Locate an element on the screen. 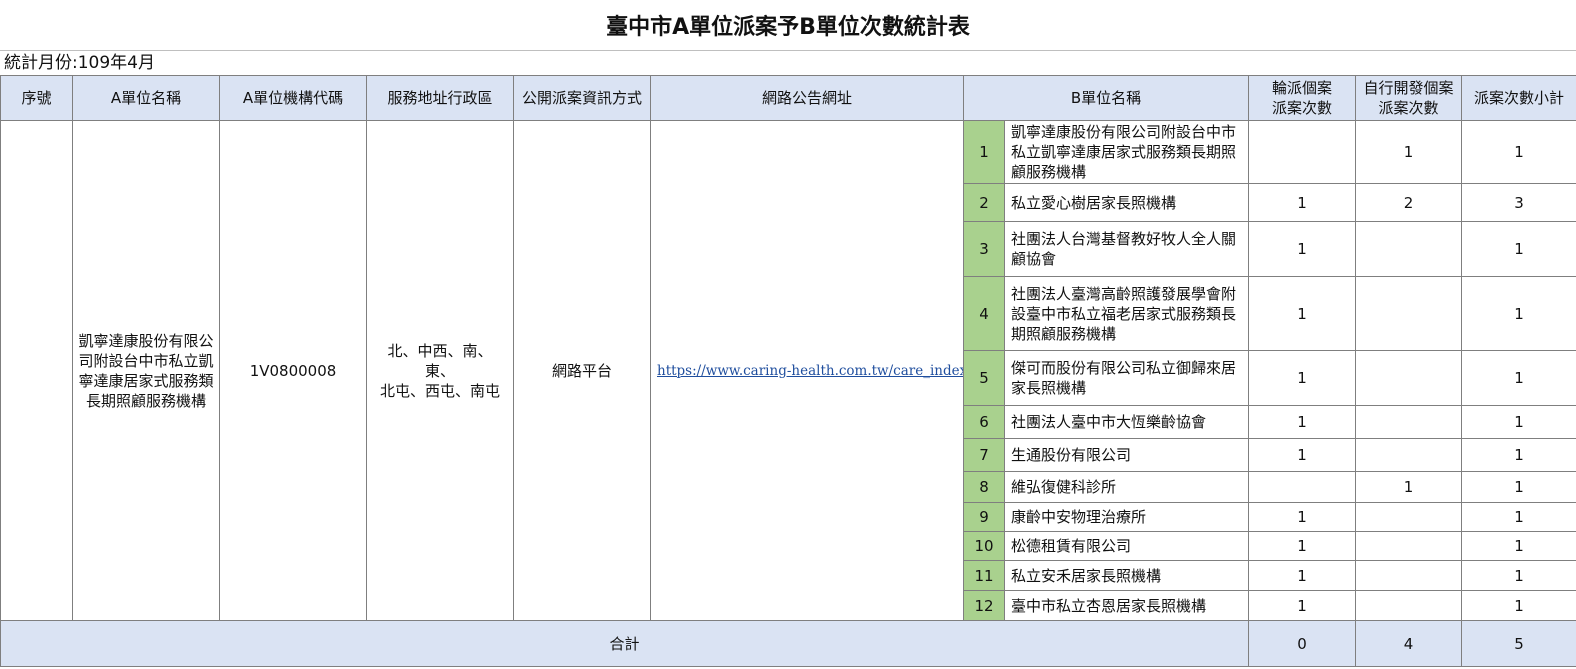  total-subtotal: 5 is located at coordinates (1518, 643).